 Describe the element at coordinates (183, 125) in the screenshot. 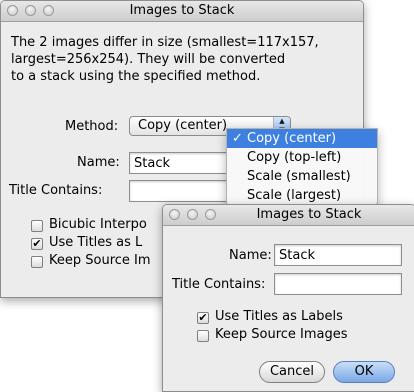

I see `method-popup-value: Copy (center)` at that location.